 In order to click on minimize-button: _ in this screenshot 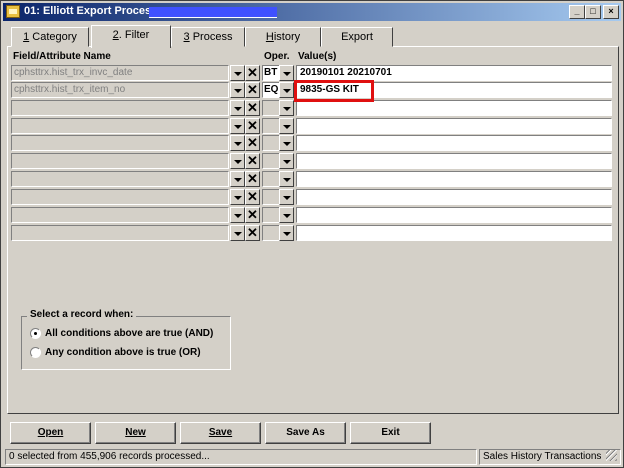, I will do `click(577, 12)`.